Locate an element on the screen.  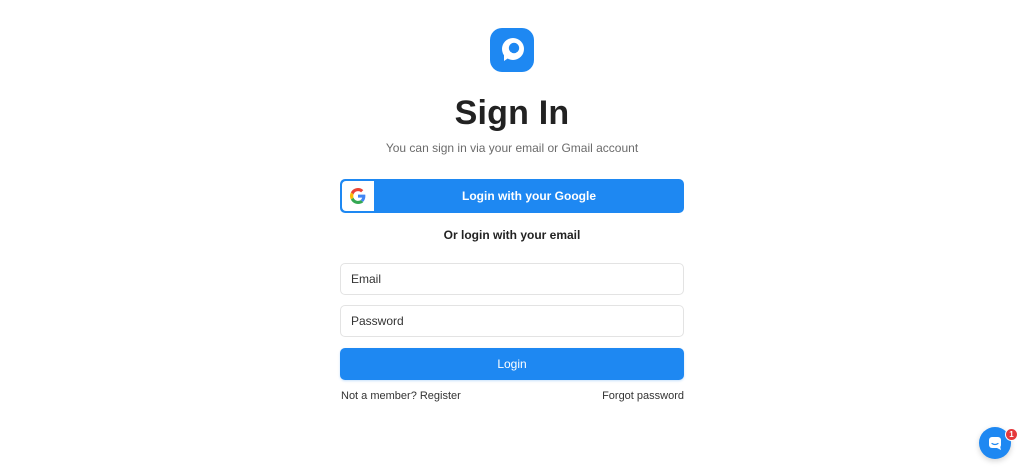
google-g-icon is located at coordinates (358, 196).